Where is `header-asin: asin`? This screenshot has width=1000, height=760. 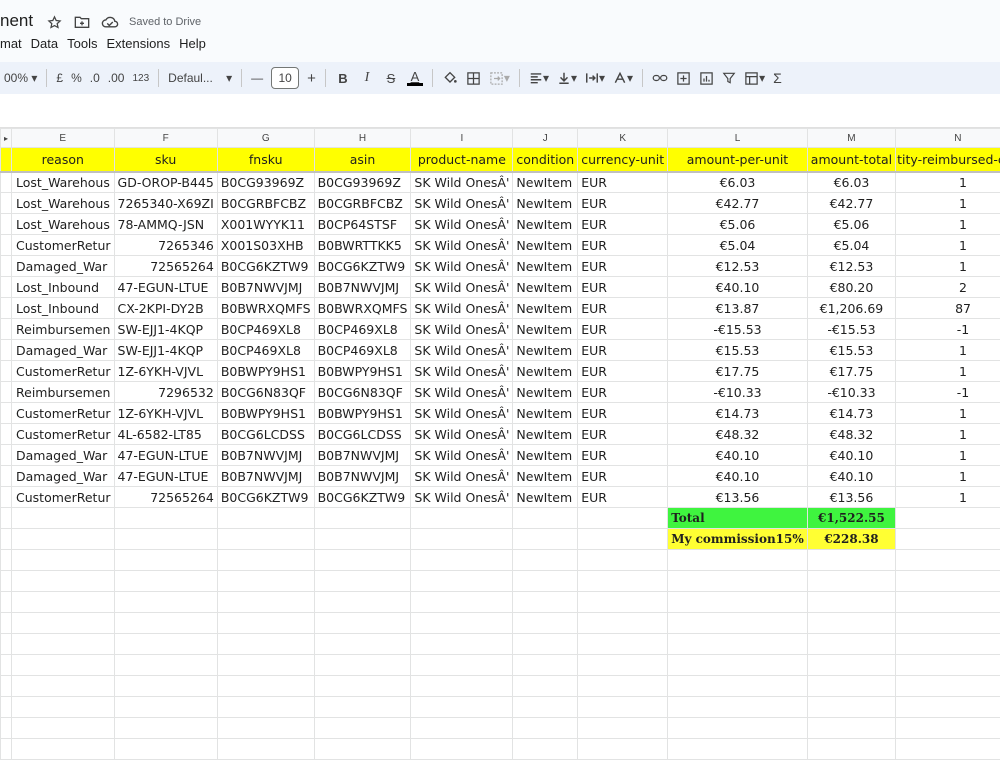
header-asin: asin is located at coordinates (362, 160).